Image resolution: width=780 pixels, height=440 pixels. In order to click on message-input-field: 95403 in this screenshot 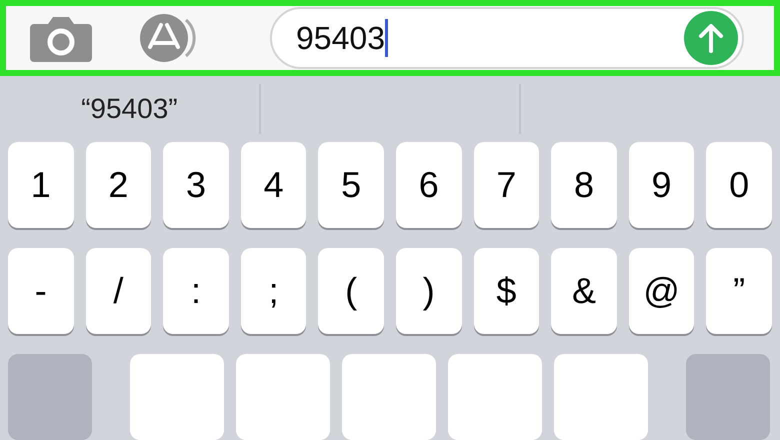, I will do `click(507, 38)`.